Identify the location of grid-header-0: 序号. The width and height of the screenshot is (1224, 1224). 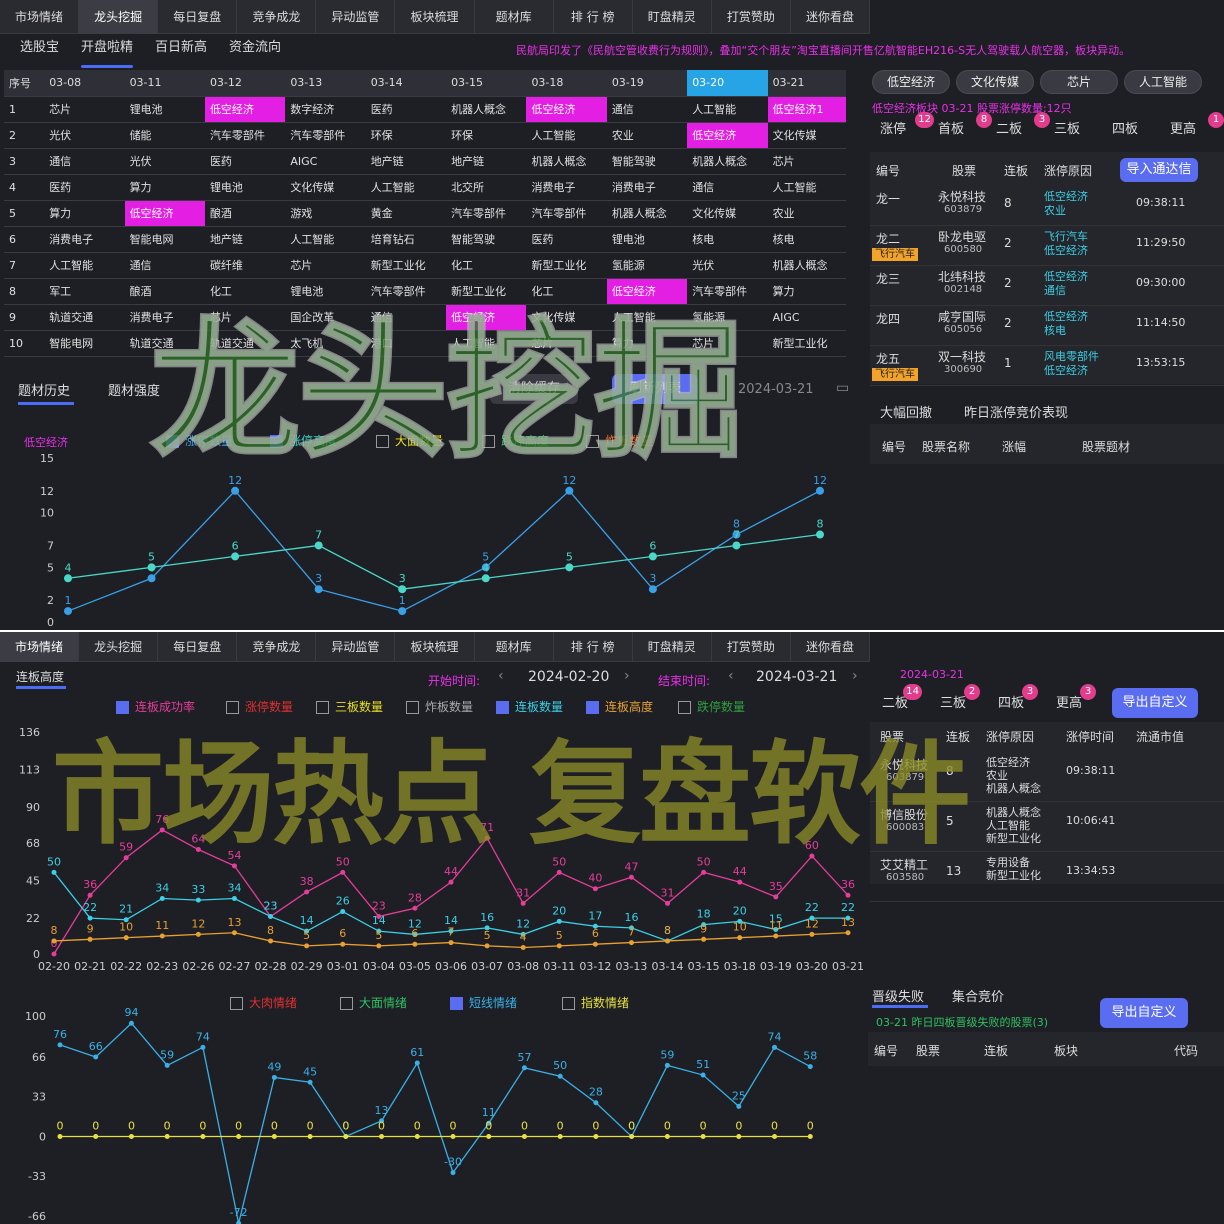
(24, 83).